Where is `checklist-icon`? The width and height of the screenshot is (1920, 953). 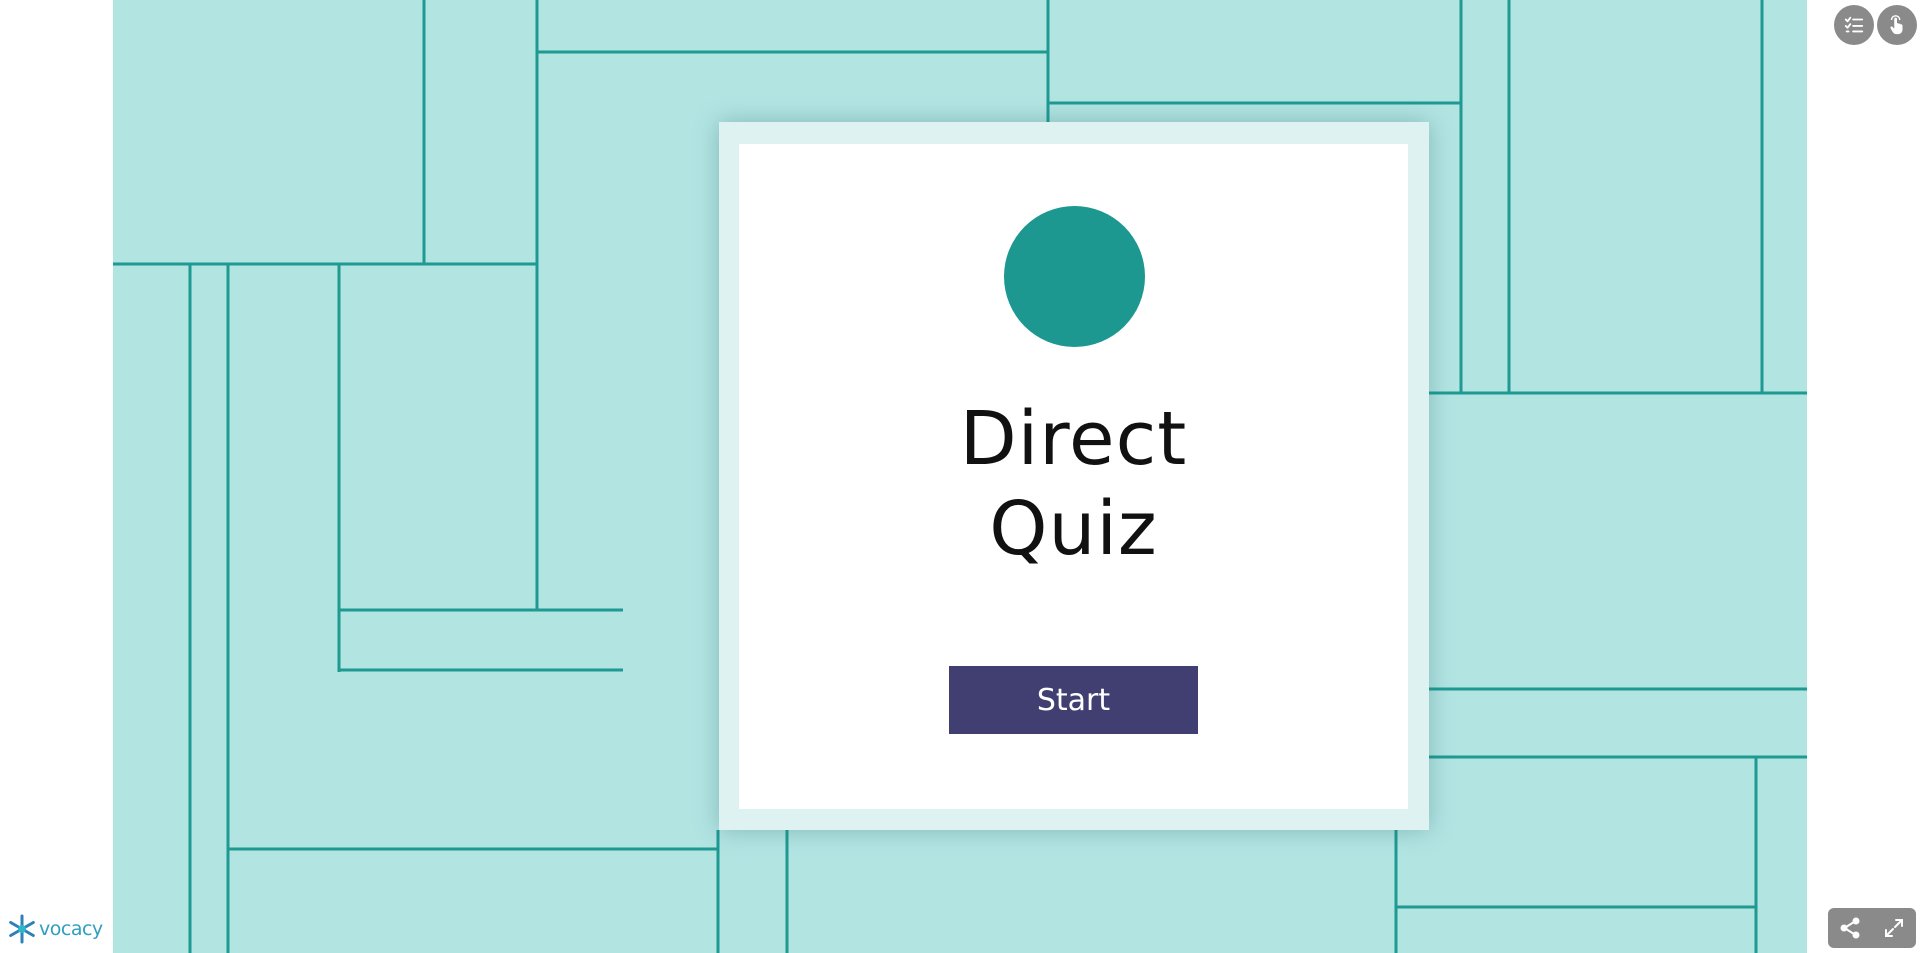 checklist-icon is located at coordinates (1854, 24).